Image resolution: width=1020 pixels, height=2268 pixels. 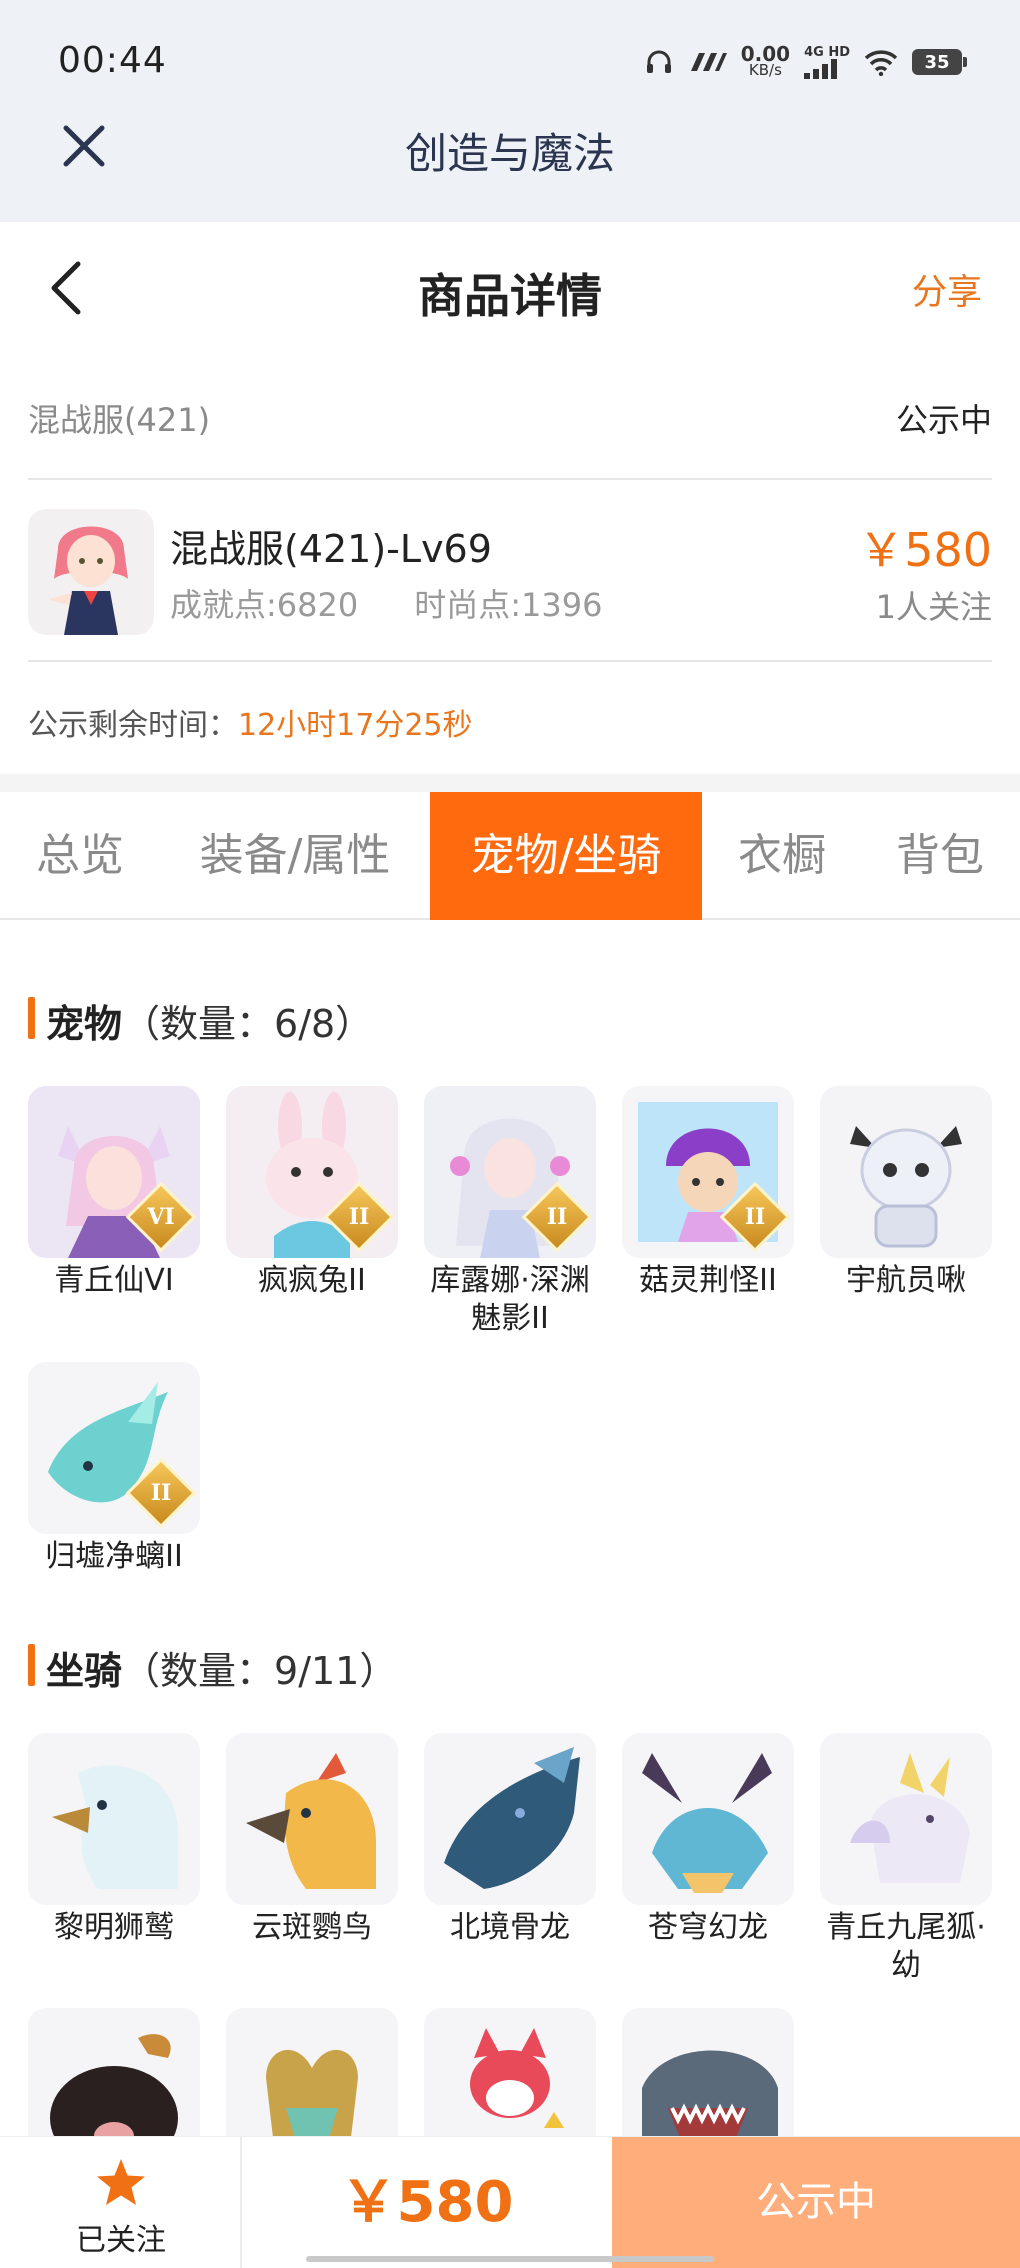 I want to click on pet-name: 归墟净螭II, so click(x=114, y=1556).